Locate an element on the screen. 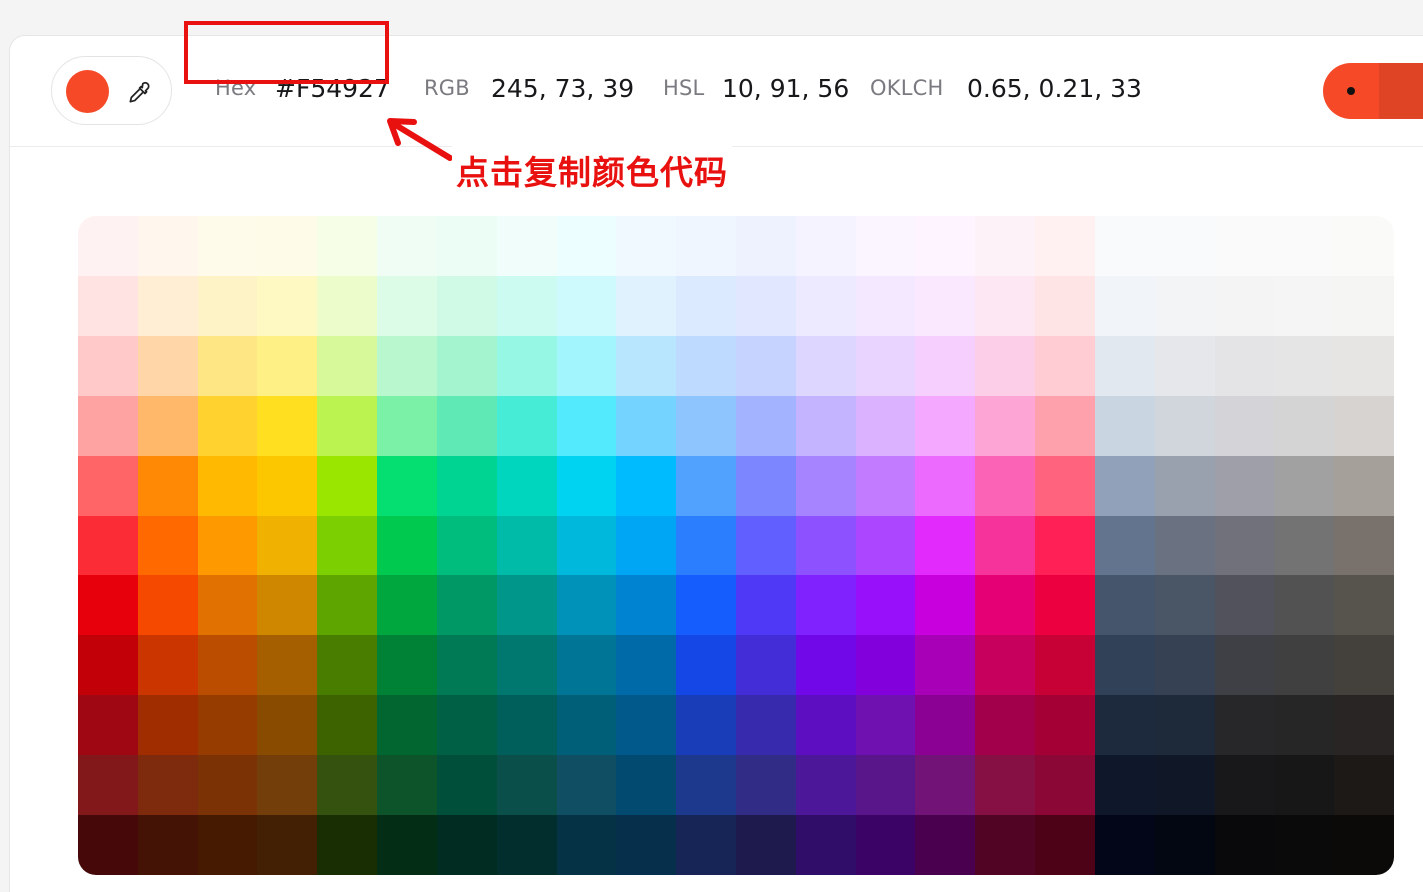  eyedropper-icon is located at coordinates (139, 93).